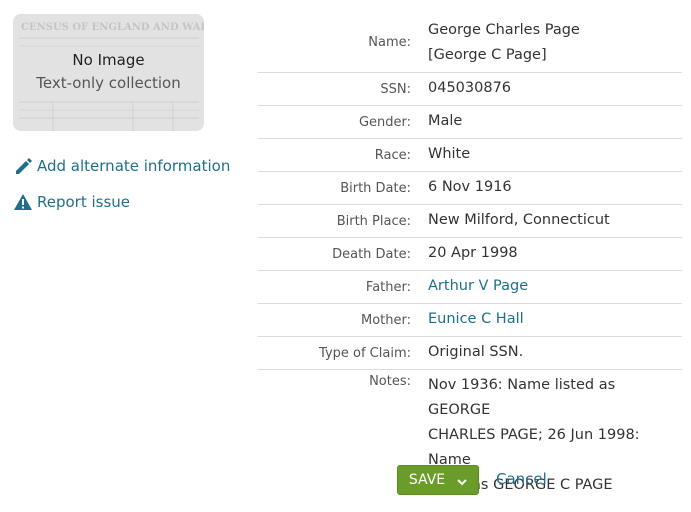 Image resolution: width=691 pixels, height=512 pixels. I want to click on mother-row: Mother: Eunice C Hall, so click(470, 320).